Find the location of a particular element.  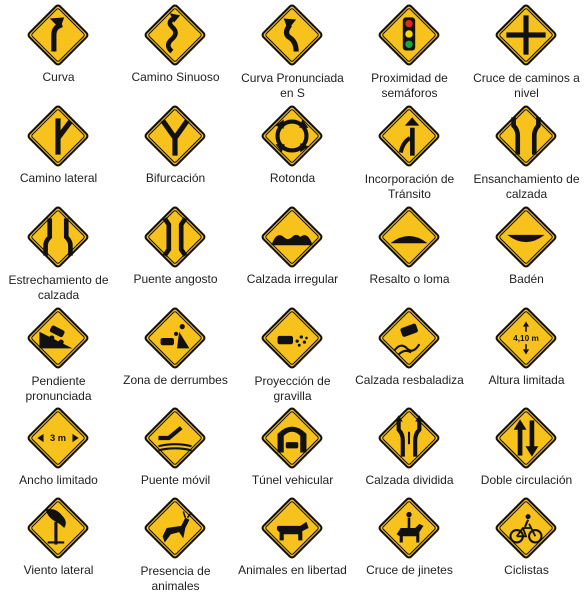

sign-card: Doble circulación is located at coordinates (526, 455).